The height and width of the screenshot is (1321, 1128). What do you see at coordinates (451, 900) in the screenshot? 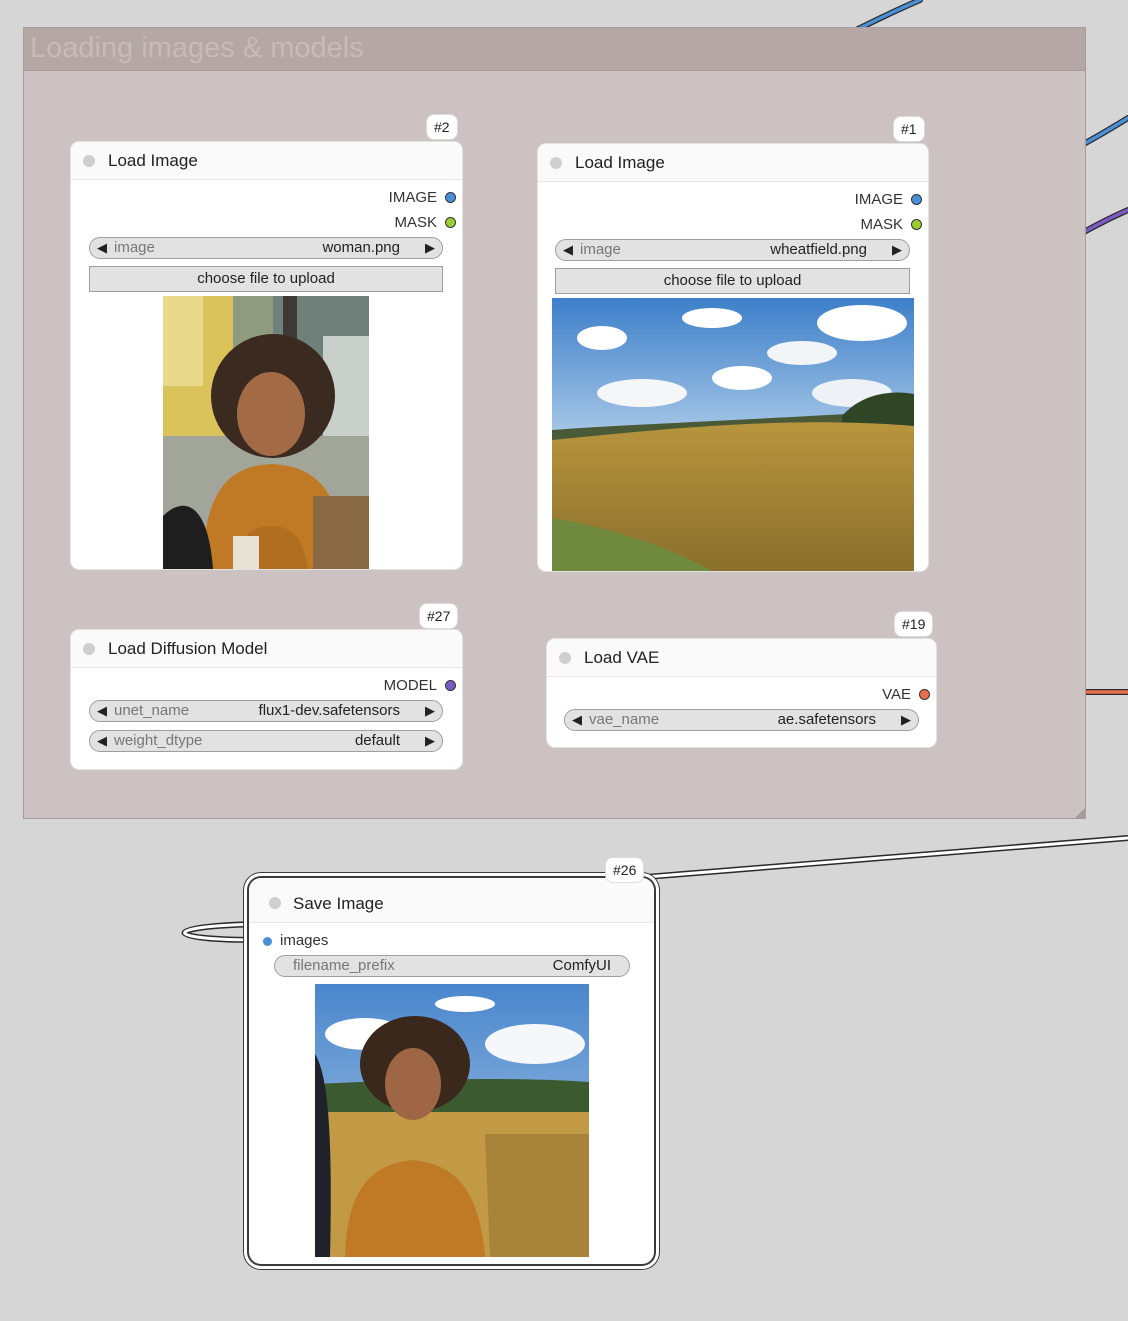
I see `node-title-bar: Save Image` at bounding box center [451, 900].